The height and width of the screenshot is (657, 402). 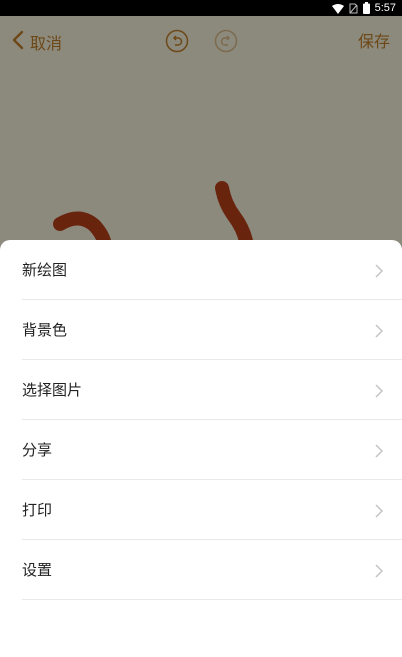 I want to click on menu-item-share: 分享, so click(x=212, y=450).